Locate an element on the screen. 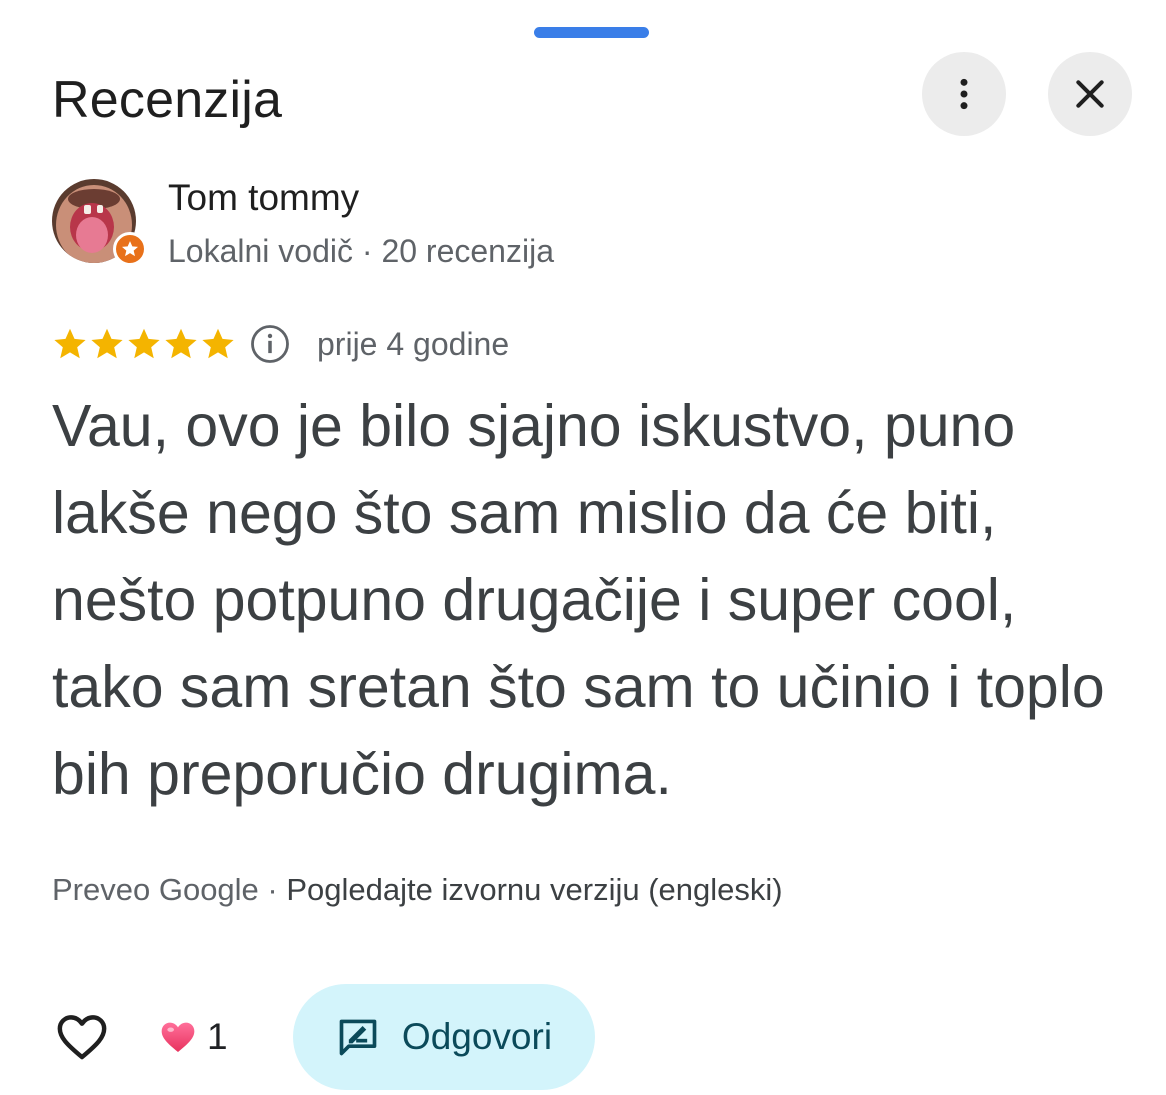 This screenshot has height=1095, width=1166. heart-outline-icon is located at coordinates (82, 1037).